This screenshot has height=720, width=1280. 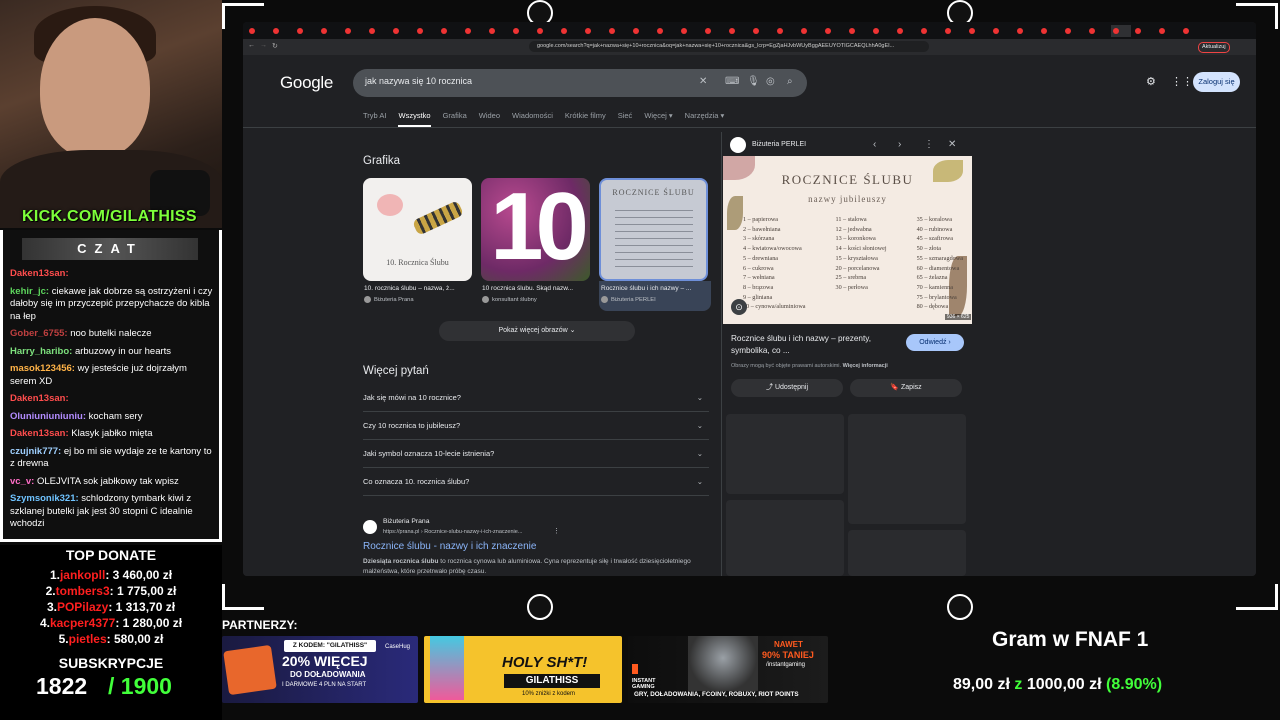 What do you see at coordinates (417, 229) in the screenshot?
I see `image-result-1: 10. Rocznica Ślubu` at bounding box center [417, 229].